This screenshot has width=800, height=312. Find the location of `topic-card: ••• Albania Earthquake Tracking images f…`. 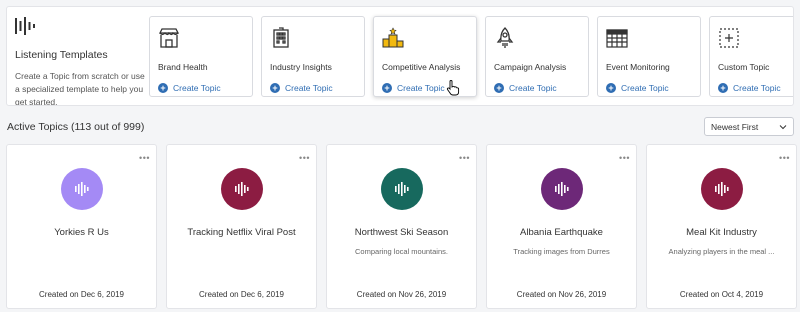

topic-card: ••• Albania Earthquake Tracking images f… is located at coordinates (561, 226).